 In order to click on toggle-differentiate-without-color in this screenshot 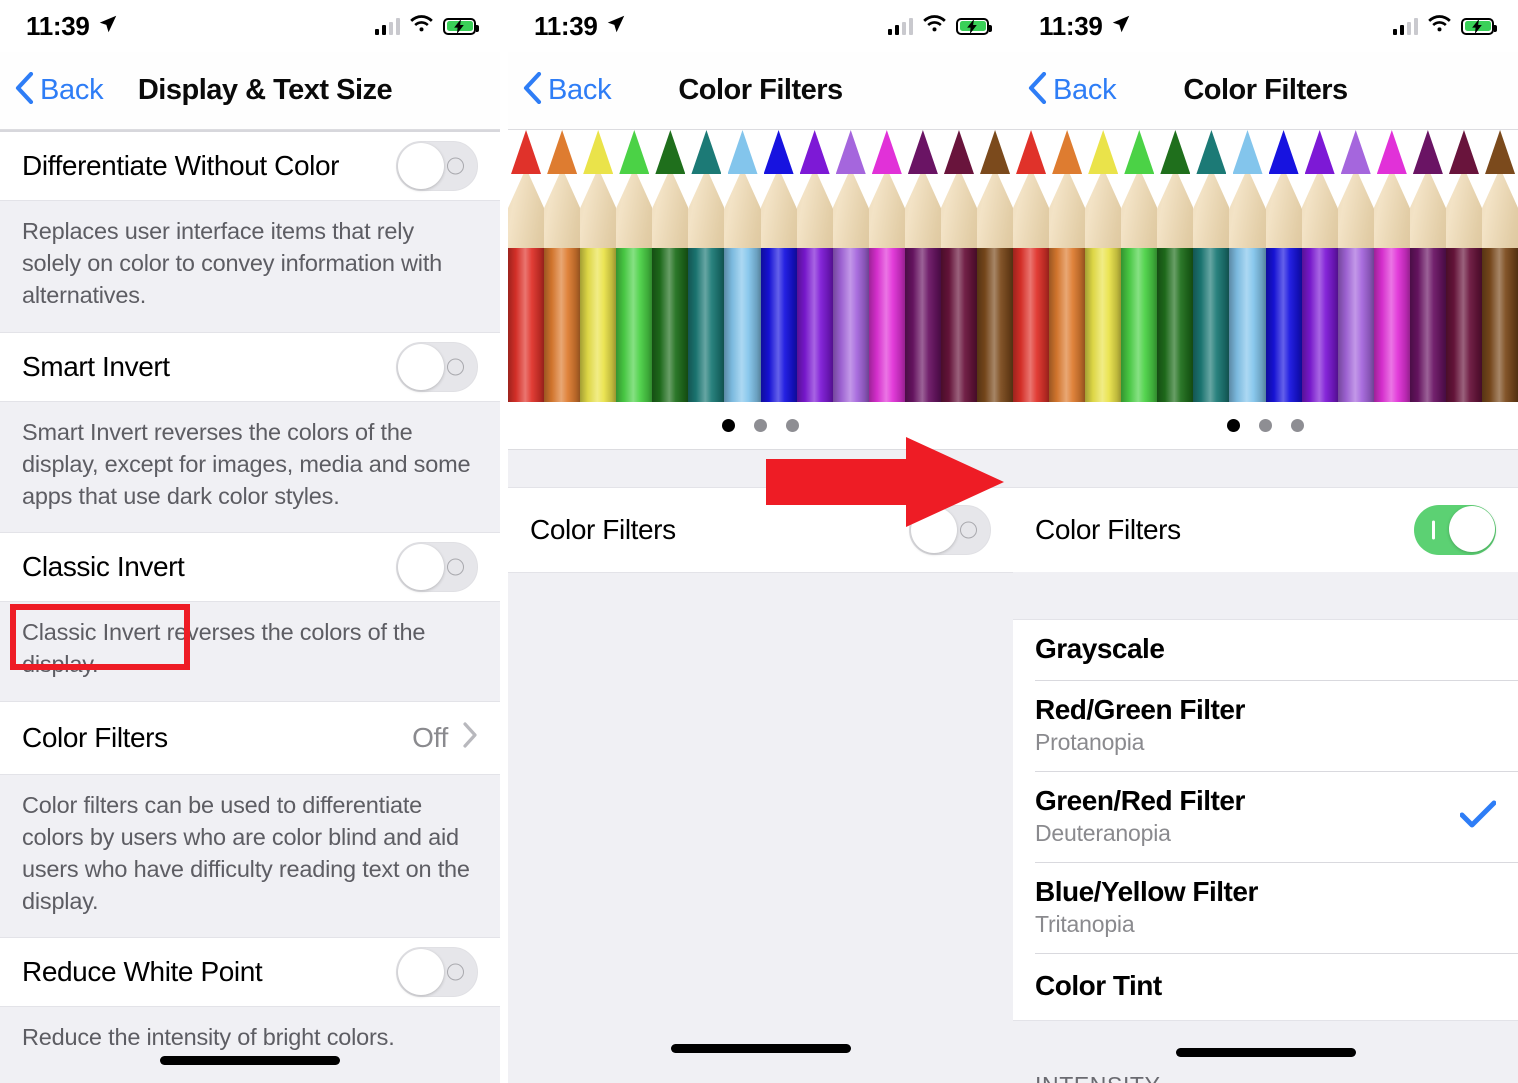, I will do `click(437, 166)`.